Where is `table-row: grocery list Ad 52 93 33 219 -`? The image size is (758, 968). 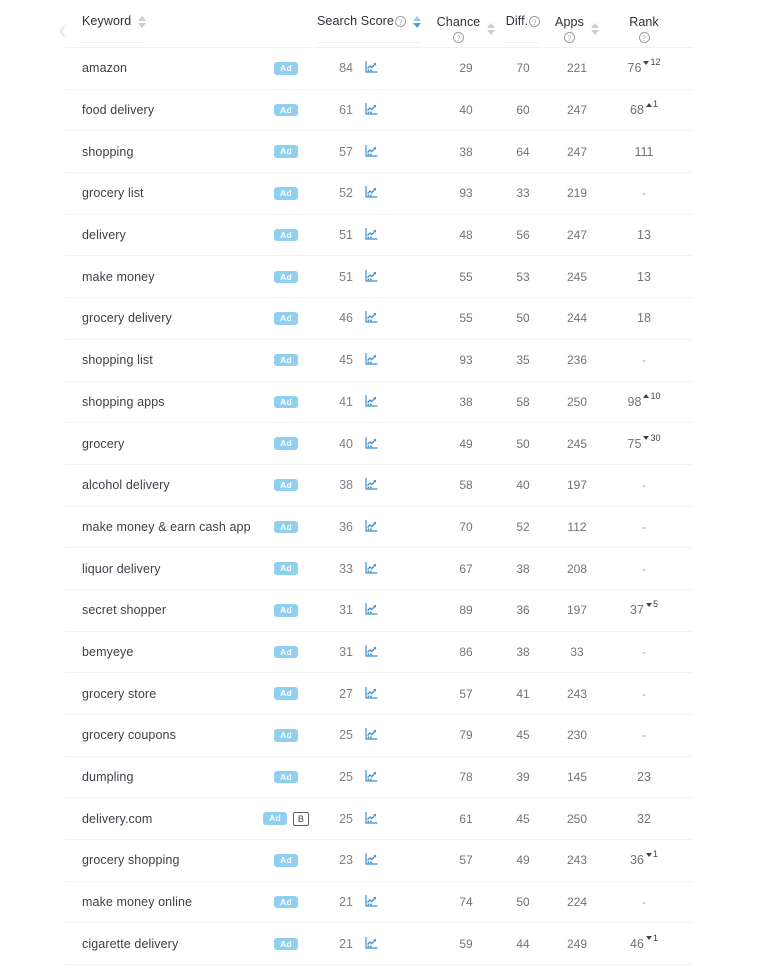 table-row: grocery list Ad 52 93 33 219 - is located at coordinates (379, 194).